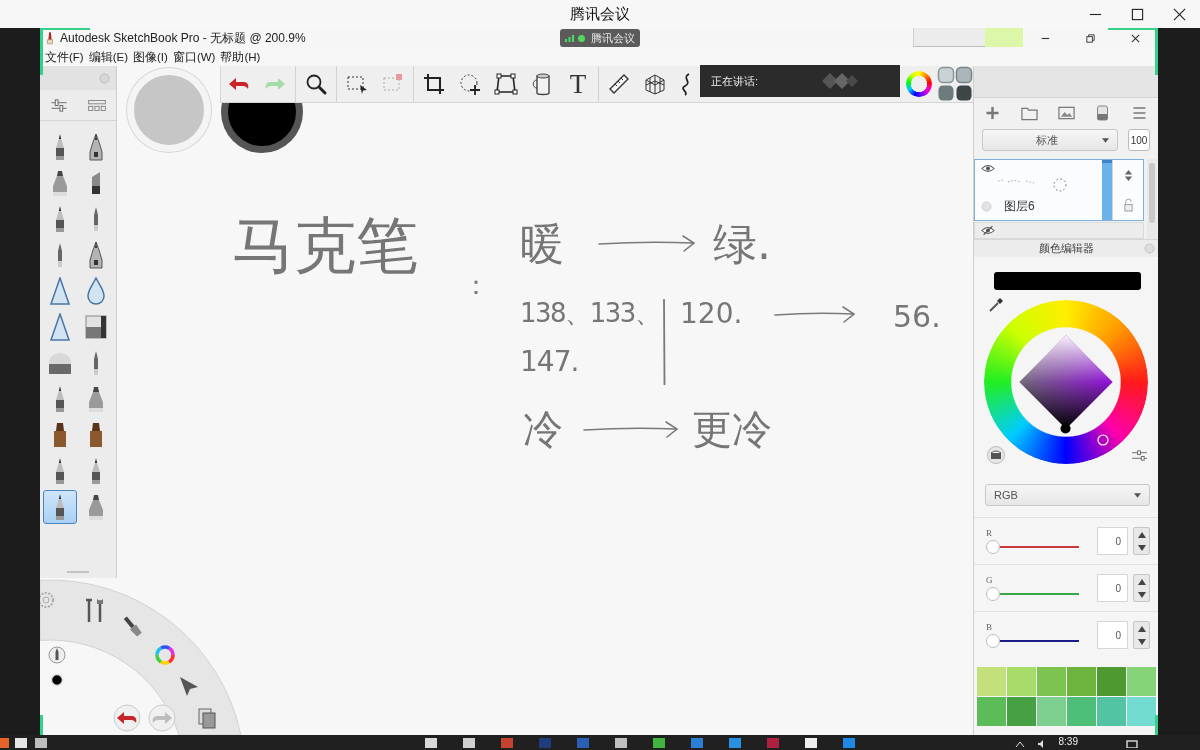  I want to click on status-dot-icon, so click(581, 38).